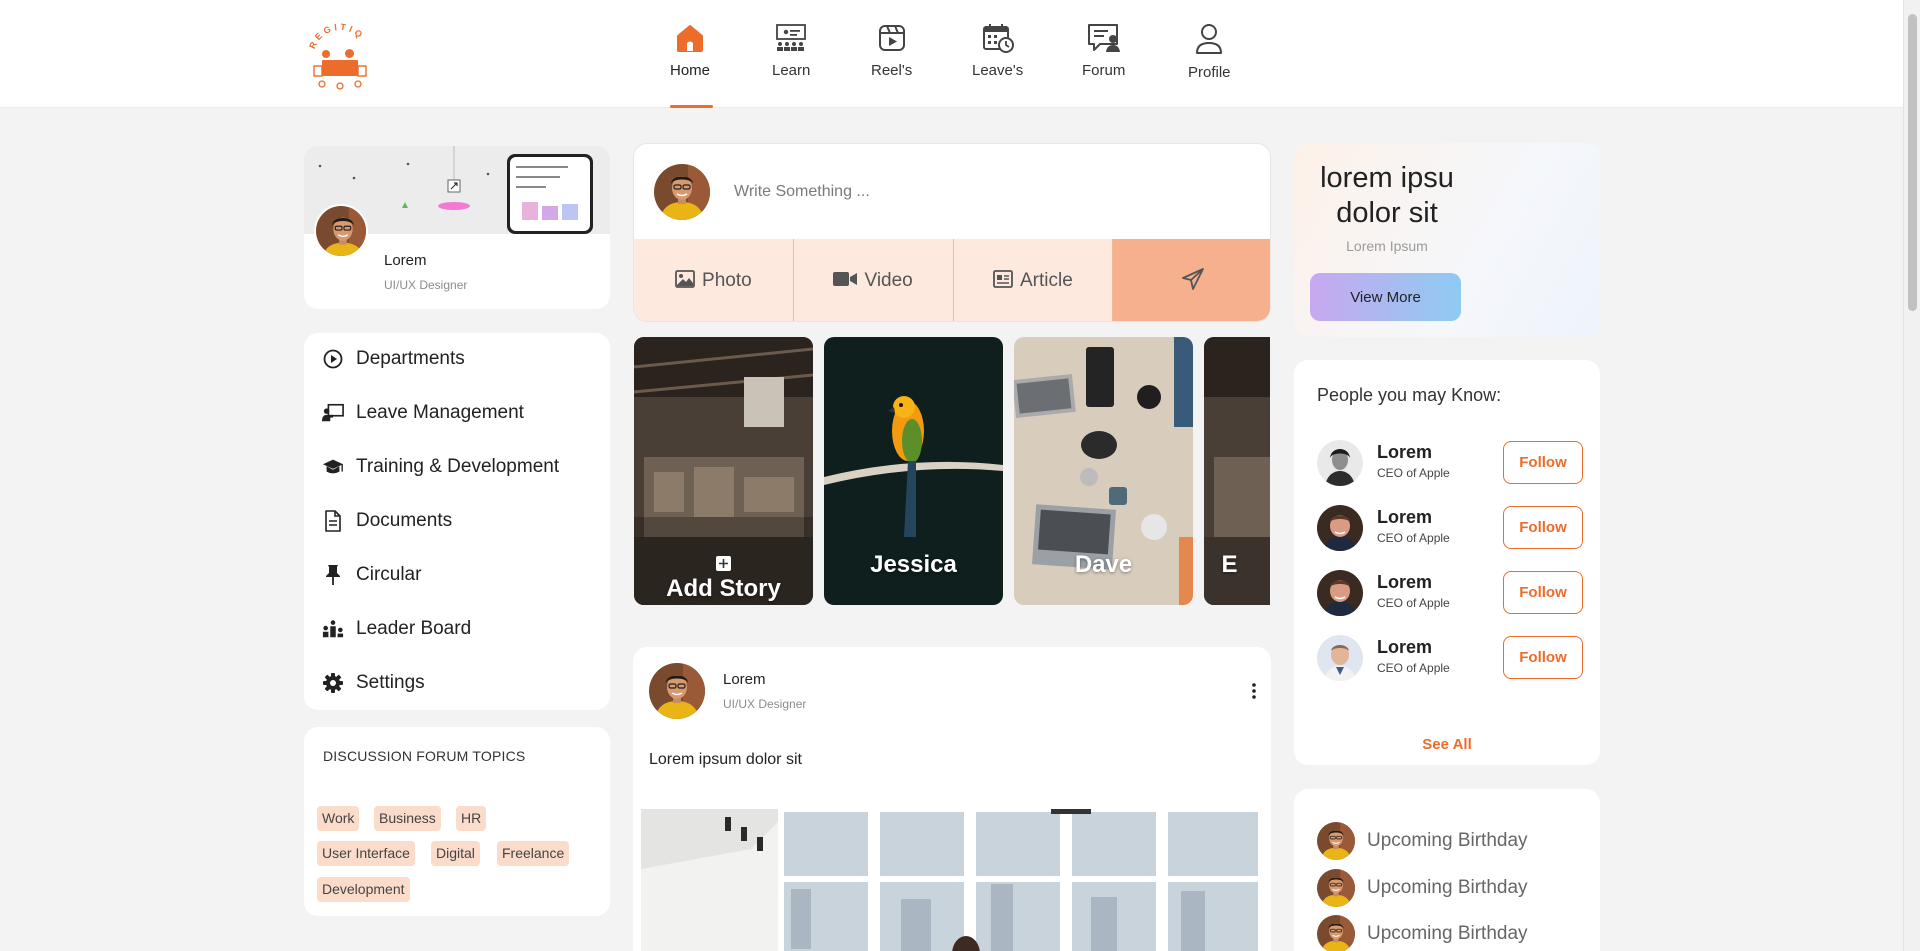  Describe the element at coordinates (1409, 395) in the screenshot. I see `people-title: People you may Know:` at that location.